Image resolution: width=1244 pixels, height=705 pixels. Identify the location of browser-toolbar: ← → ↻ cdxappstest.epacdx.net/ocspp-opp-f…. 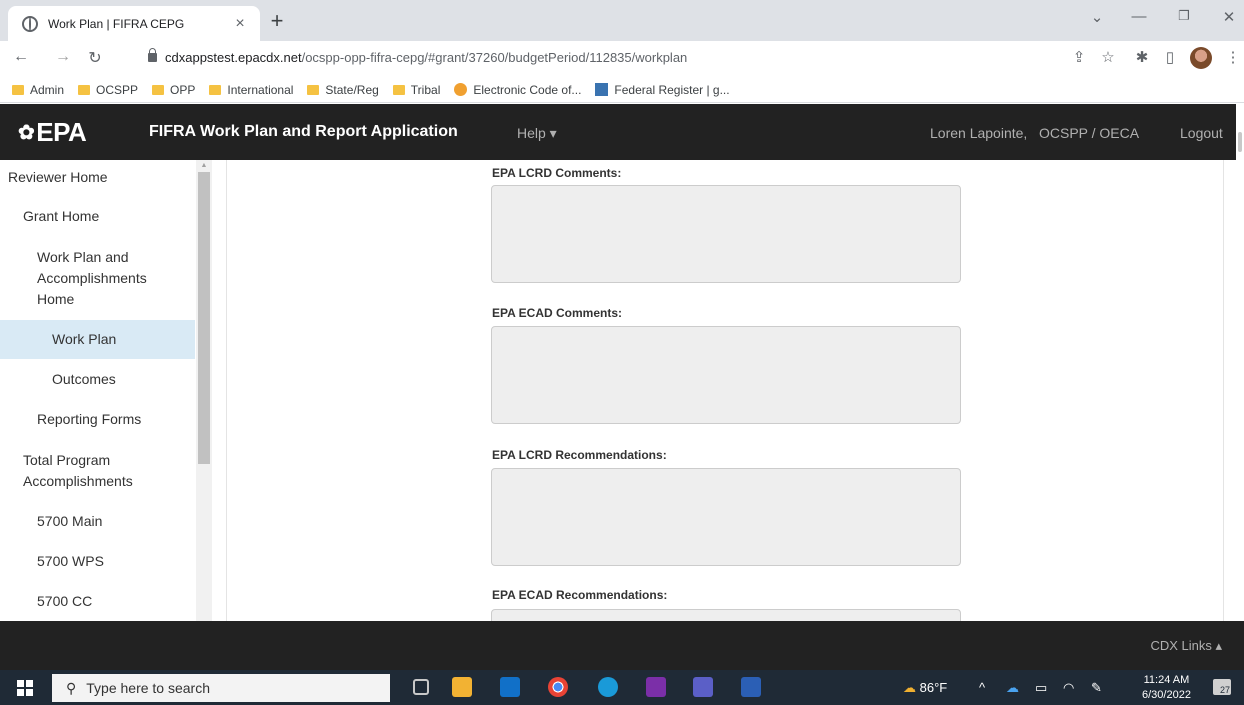
(622, 59).